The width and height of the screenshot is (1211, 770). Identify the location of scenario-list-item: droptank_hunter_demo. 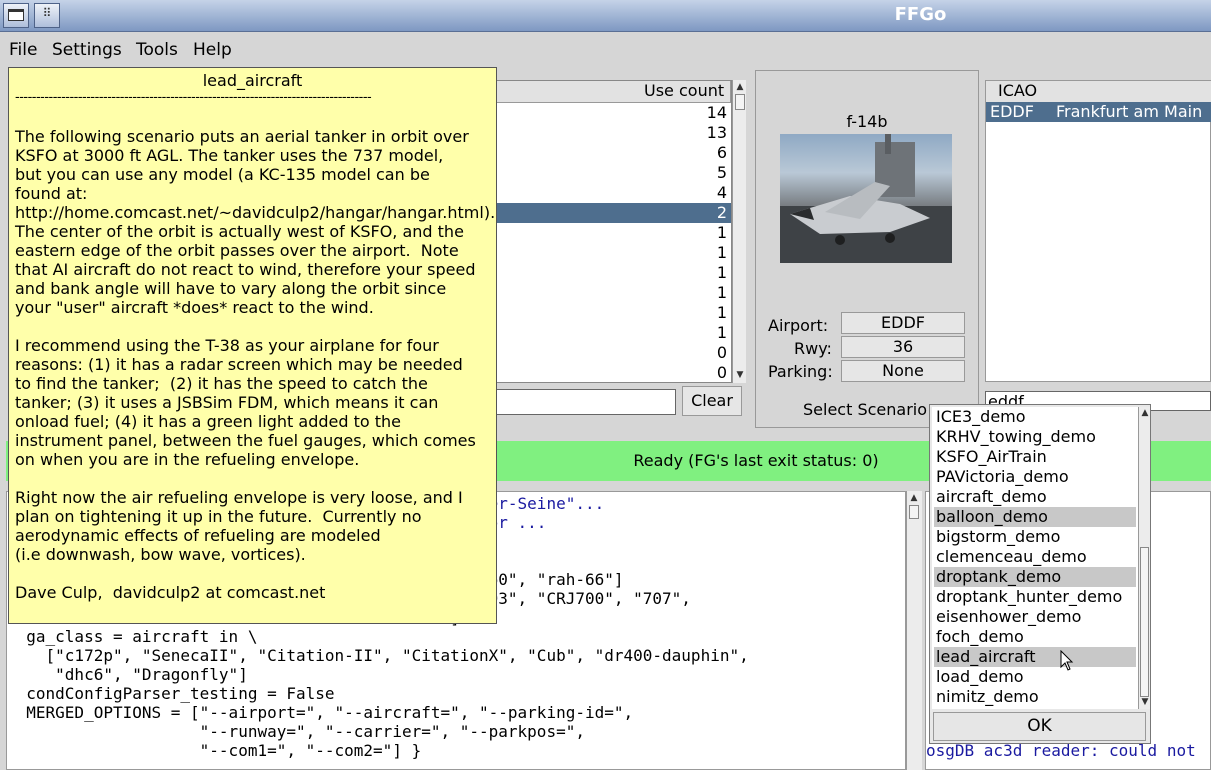
(1035, 597).